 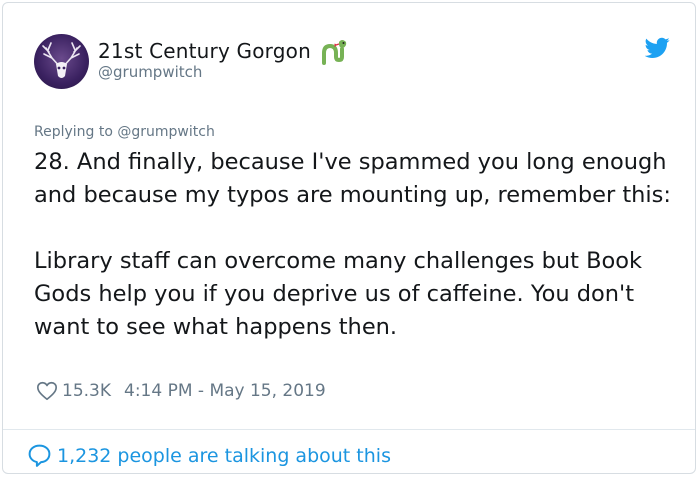 I want to click on divider, so click(x=349, y=429).